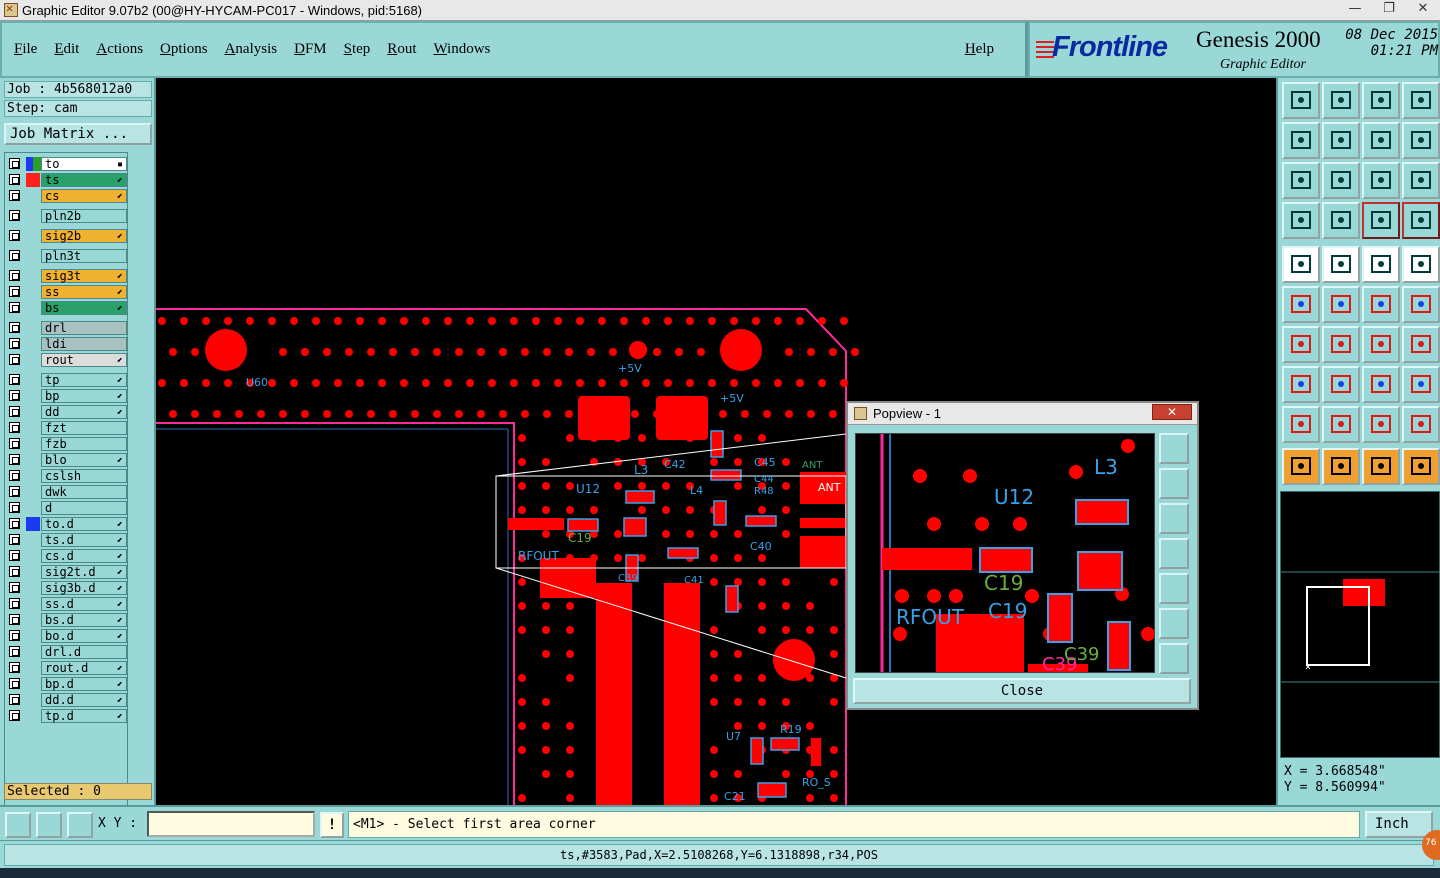 The image size is (1440, 878). What do you see at coordinates (251, 49) in the screenshot?
I see `menu-analysis: Analysis` at bounding box center [251, 49].